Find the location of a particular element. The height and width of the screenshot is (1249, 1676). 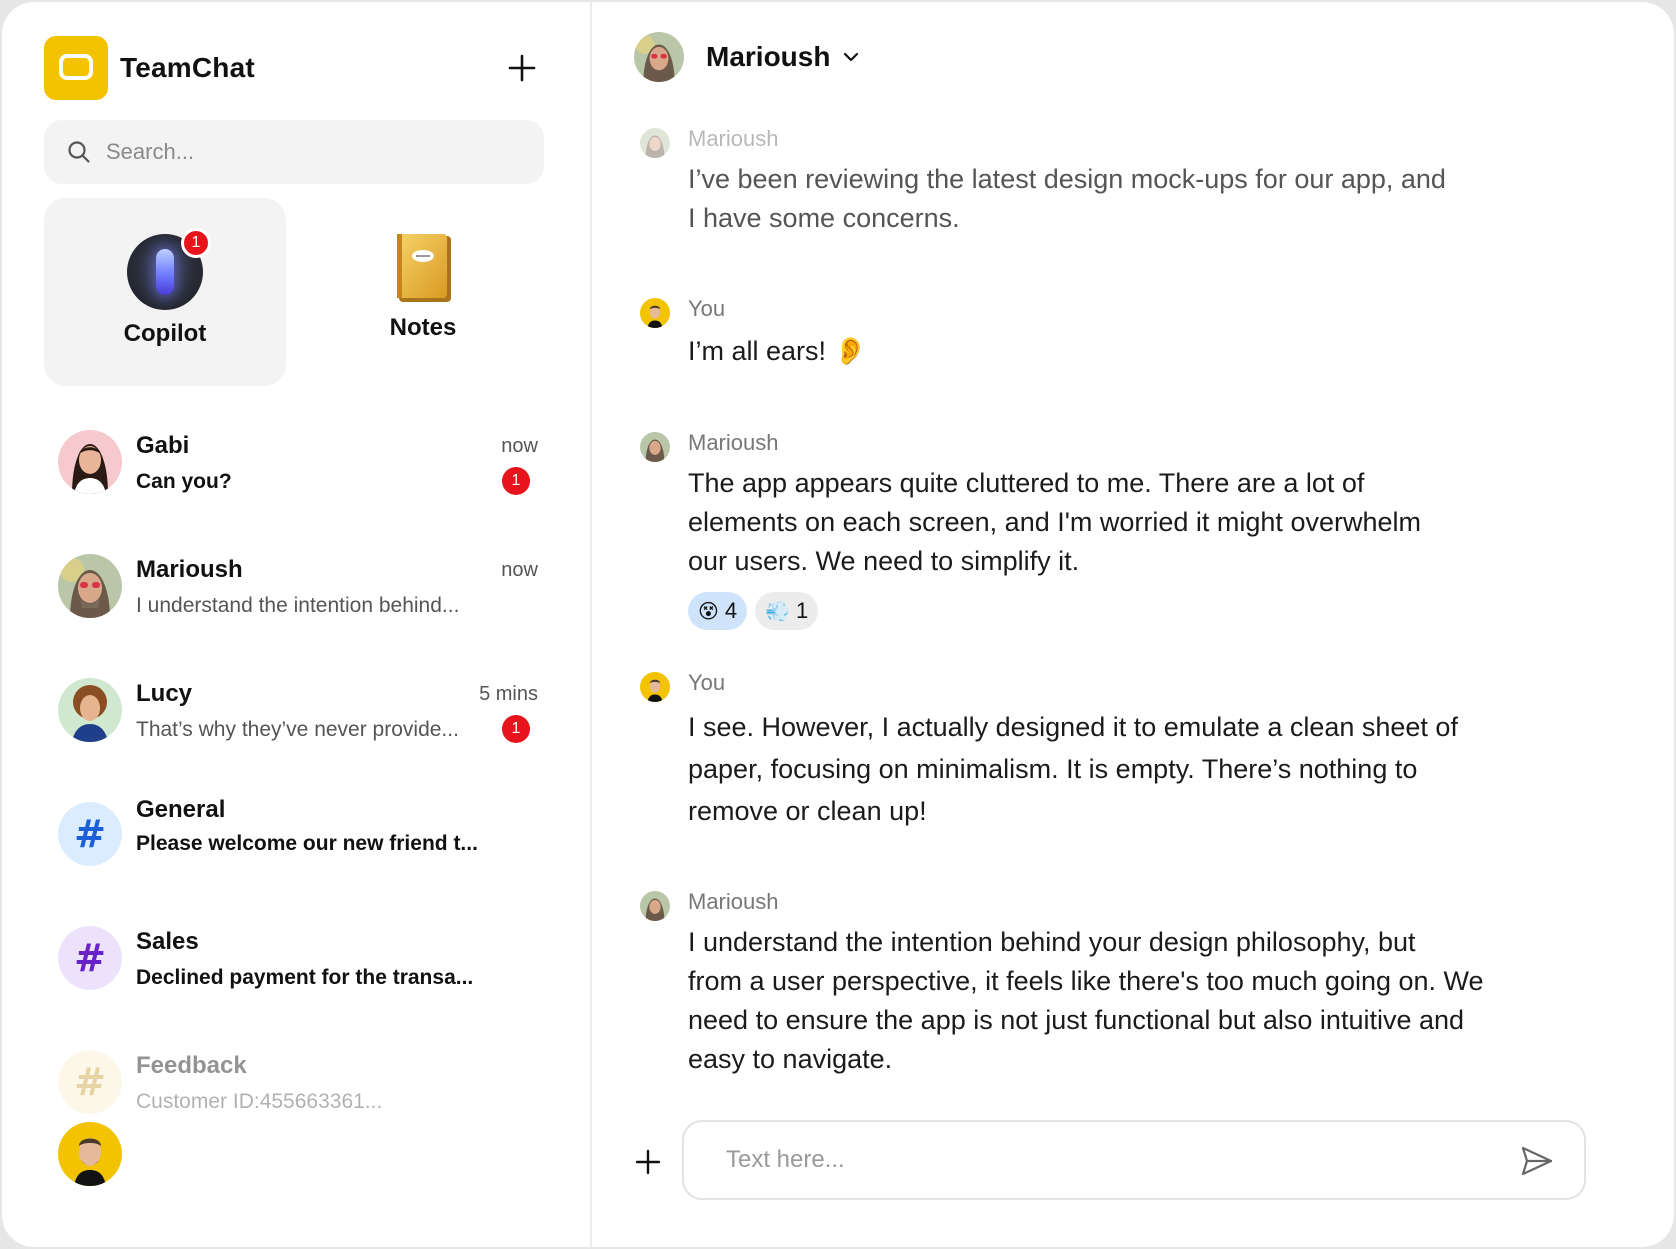

teamchat-logo-icon is located at coordinates (76, 68).